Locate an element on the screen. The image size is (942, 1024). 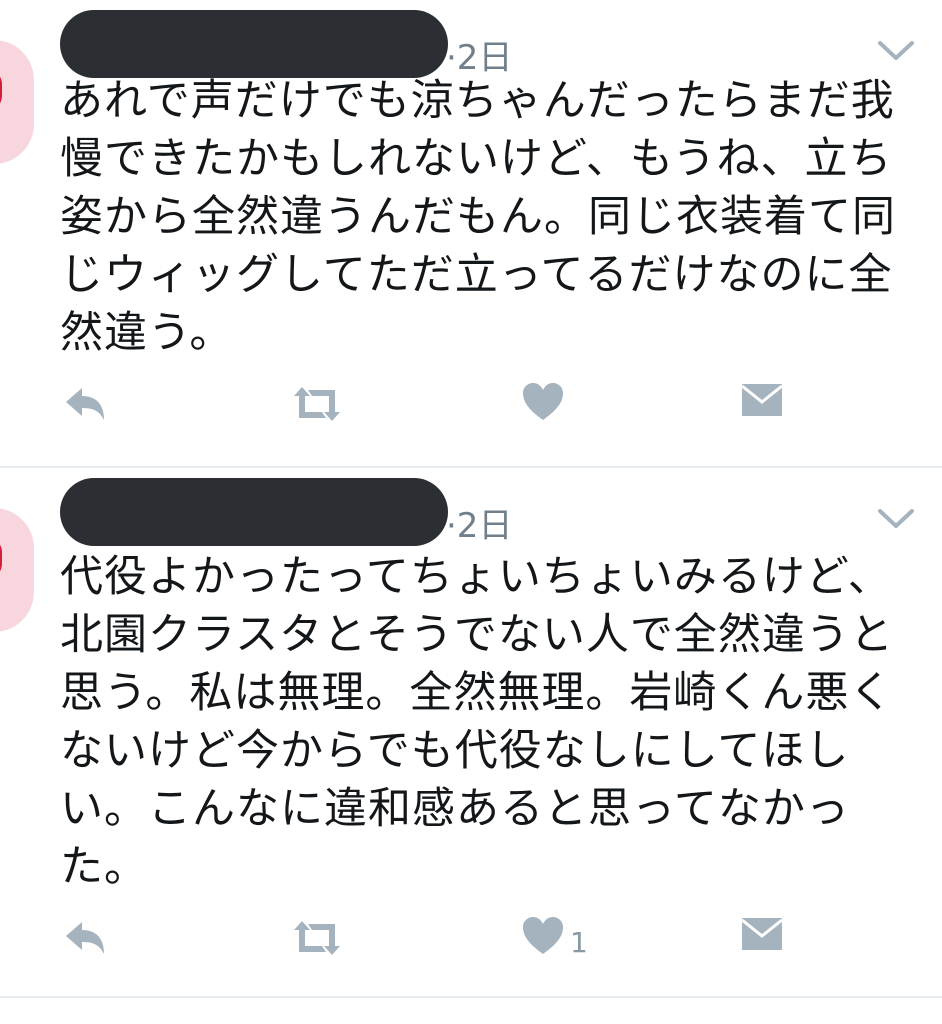
like-count: 1 is located at coordinates (579, 942).